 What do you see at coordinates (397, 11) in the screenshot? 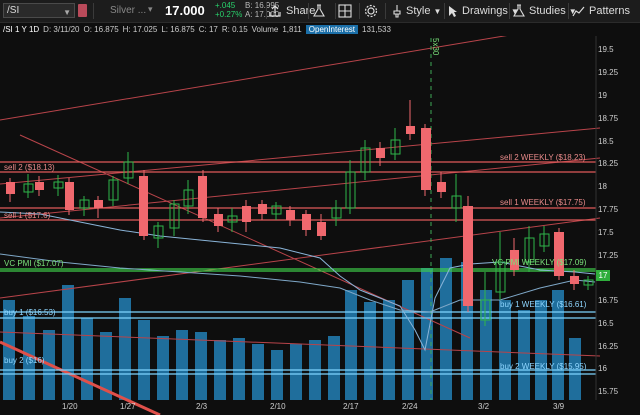
I see `paint-brush-icon` at bounding box center [397, 11].